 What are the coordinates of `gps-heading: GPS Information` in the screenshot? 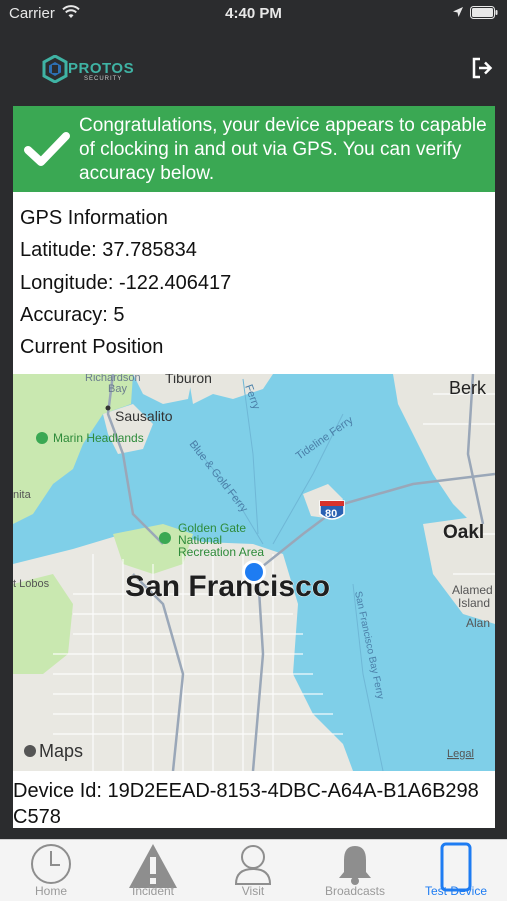 It's located at (94, 218).